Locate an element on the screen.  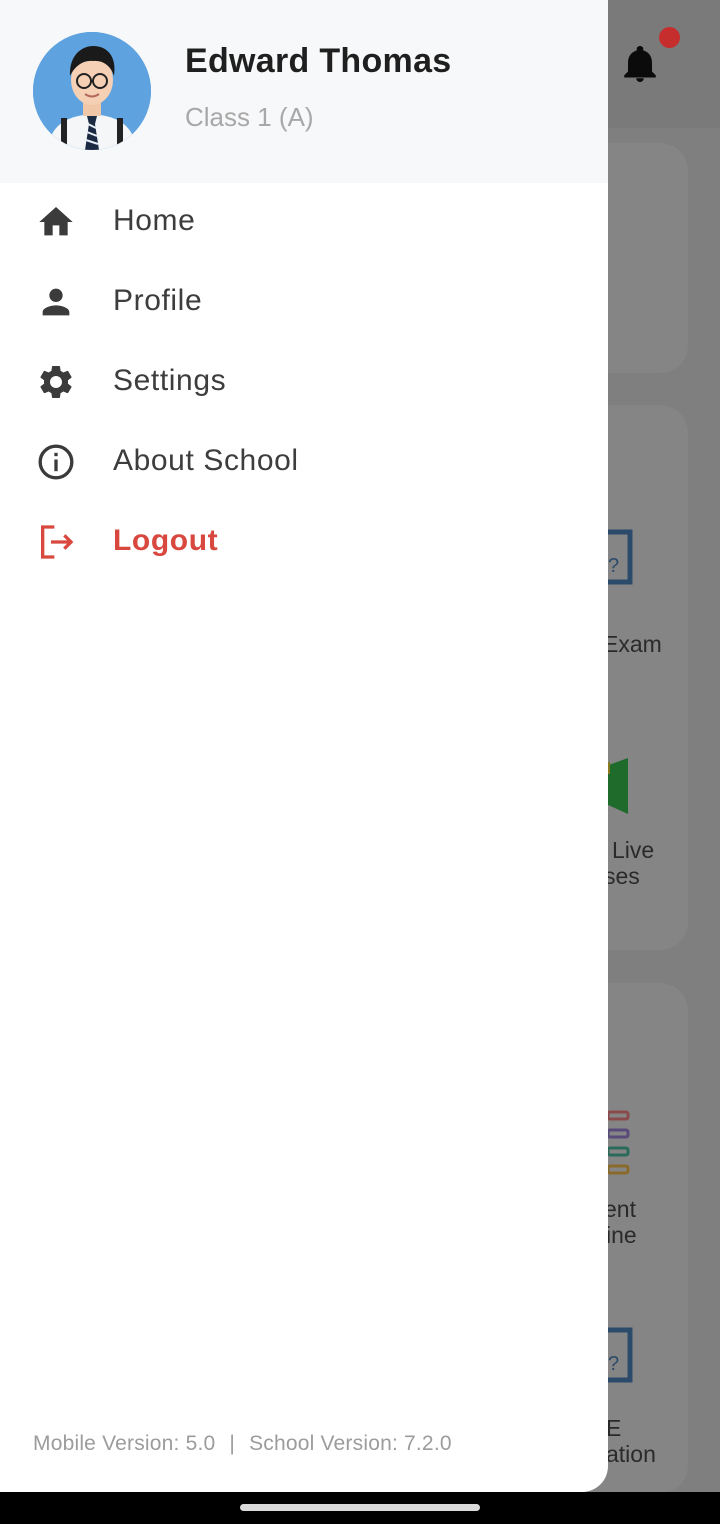
background-label: ation is located at coordinates (631, 1454).